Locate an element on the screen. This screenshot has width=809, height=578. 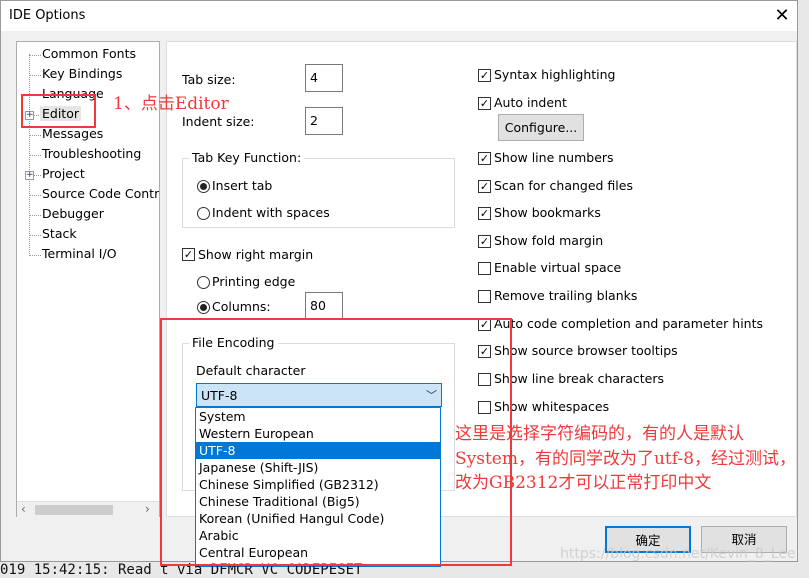
tree-item: Messages is located at coordinates (72, 133).